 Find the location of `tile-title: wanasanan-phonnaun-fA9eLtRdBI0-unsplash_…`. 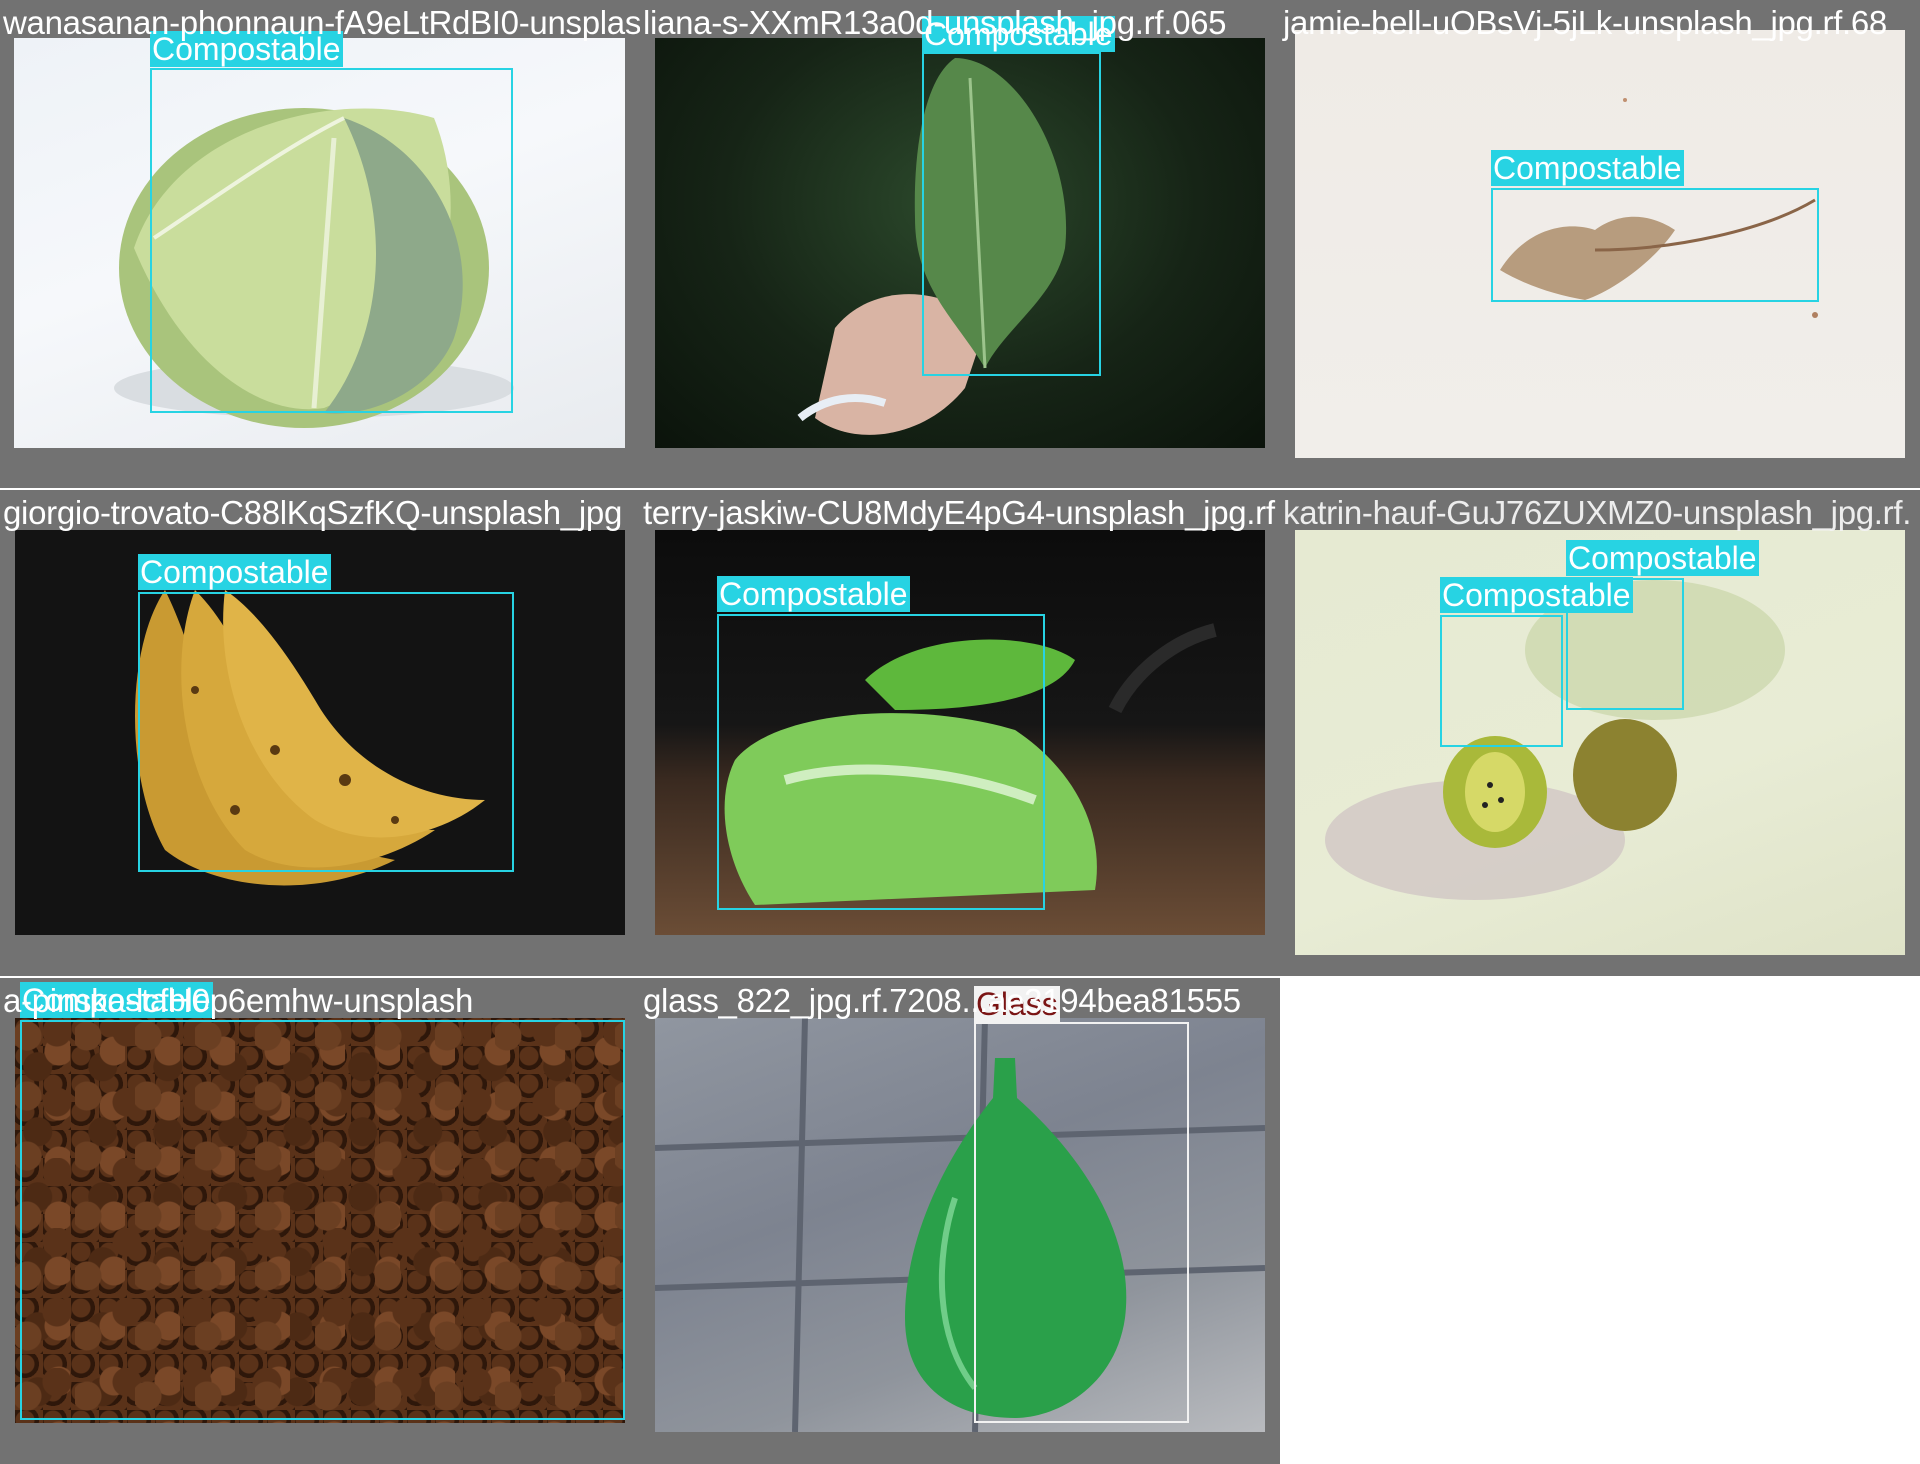

tile-title: wanasanan-phonnaun-fA9eLtRdBI0-unsplash_… is located at coordinates (321, 22).